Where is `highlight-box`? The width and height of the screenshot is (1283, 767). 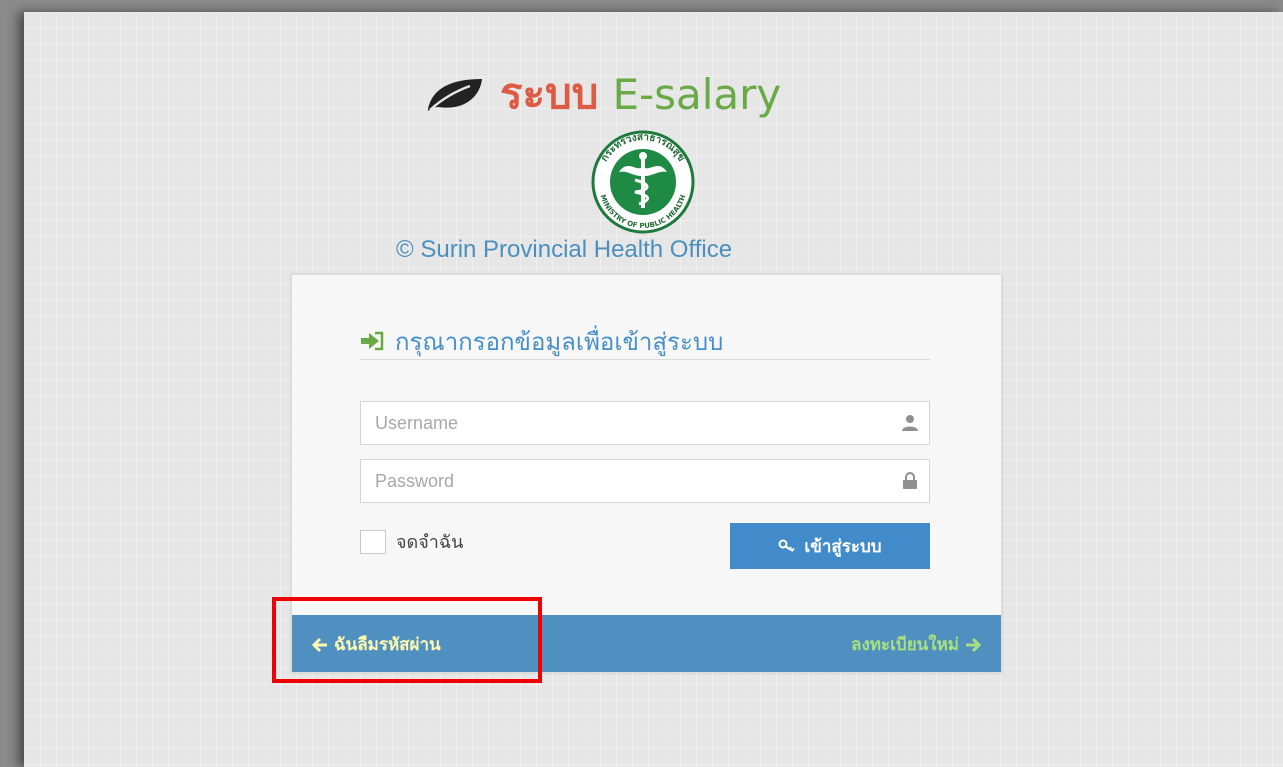 highlight-box is located at coordinates (407, 640).